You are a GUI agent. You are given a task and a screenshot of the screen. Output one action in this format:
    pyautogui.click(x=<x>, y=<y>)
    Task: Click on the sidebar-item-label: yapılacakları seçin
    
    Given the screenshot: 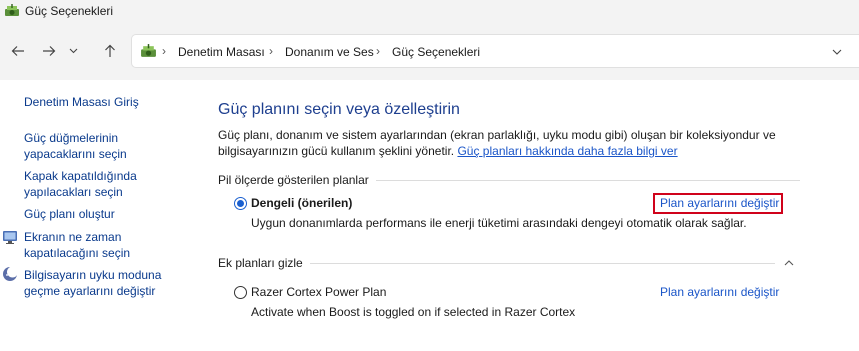 What is the action you would take?
    pyautogui.click(x=73, y=192)
    